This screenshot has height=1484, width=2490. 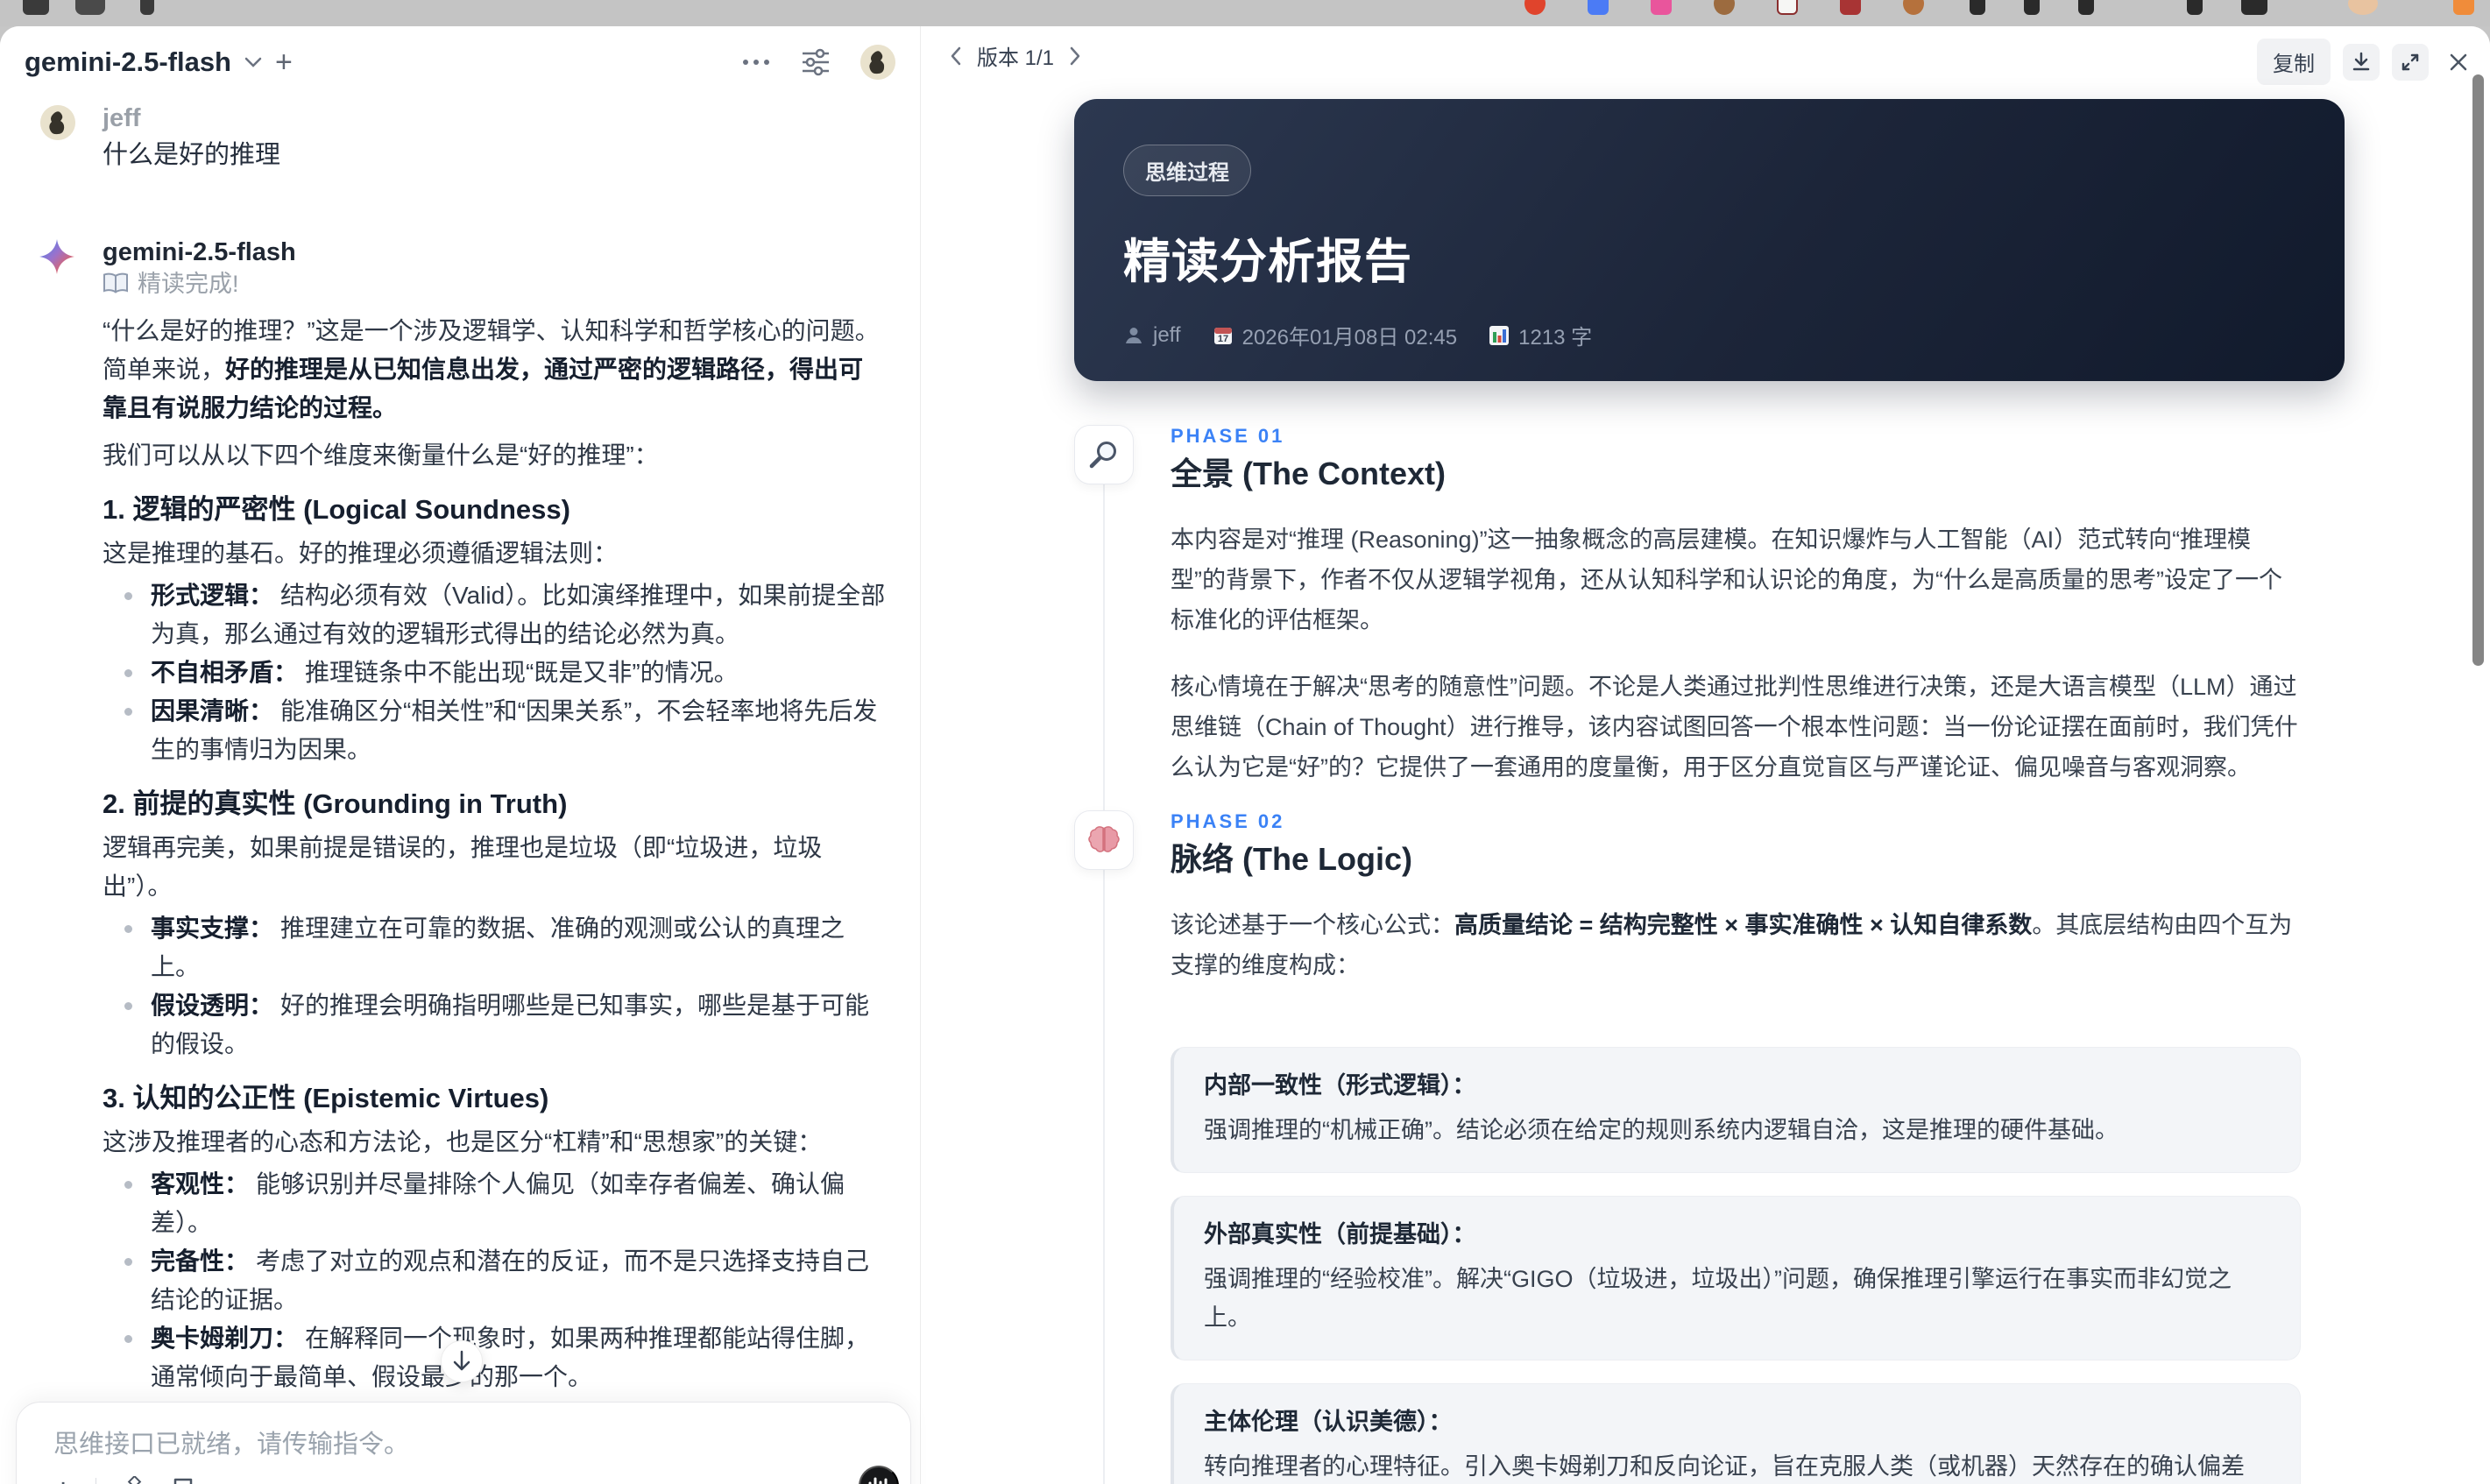 What do you see at coordinates (464, 1443) in the screenshot?
I see `message-composer: 思维接口已就绪，请传输指令。 +` at bounding box center [464, 1443].